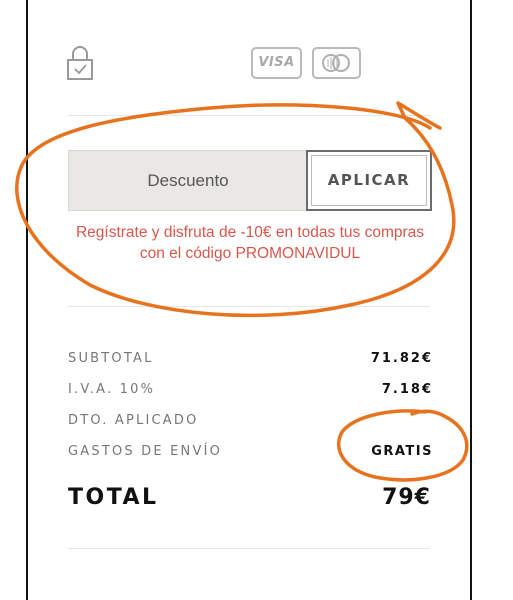  Describe the element at coordinates (111, 358) in the screenshot. I see `subtotal-label: SUBTOTAL` at that location.